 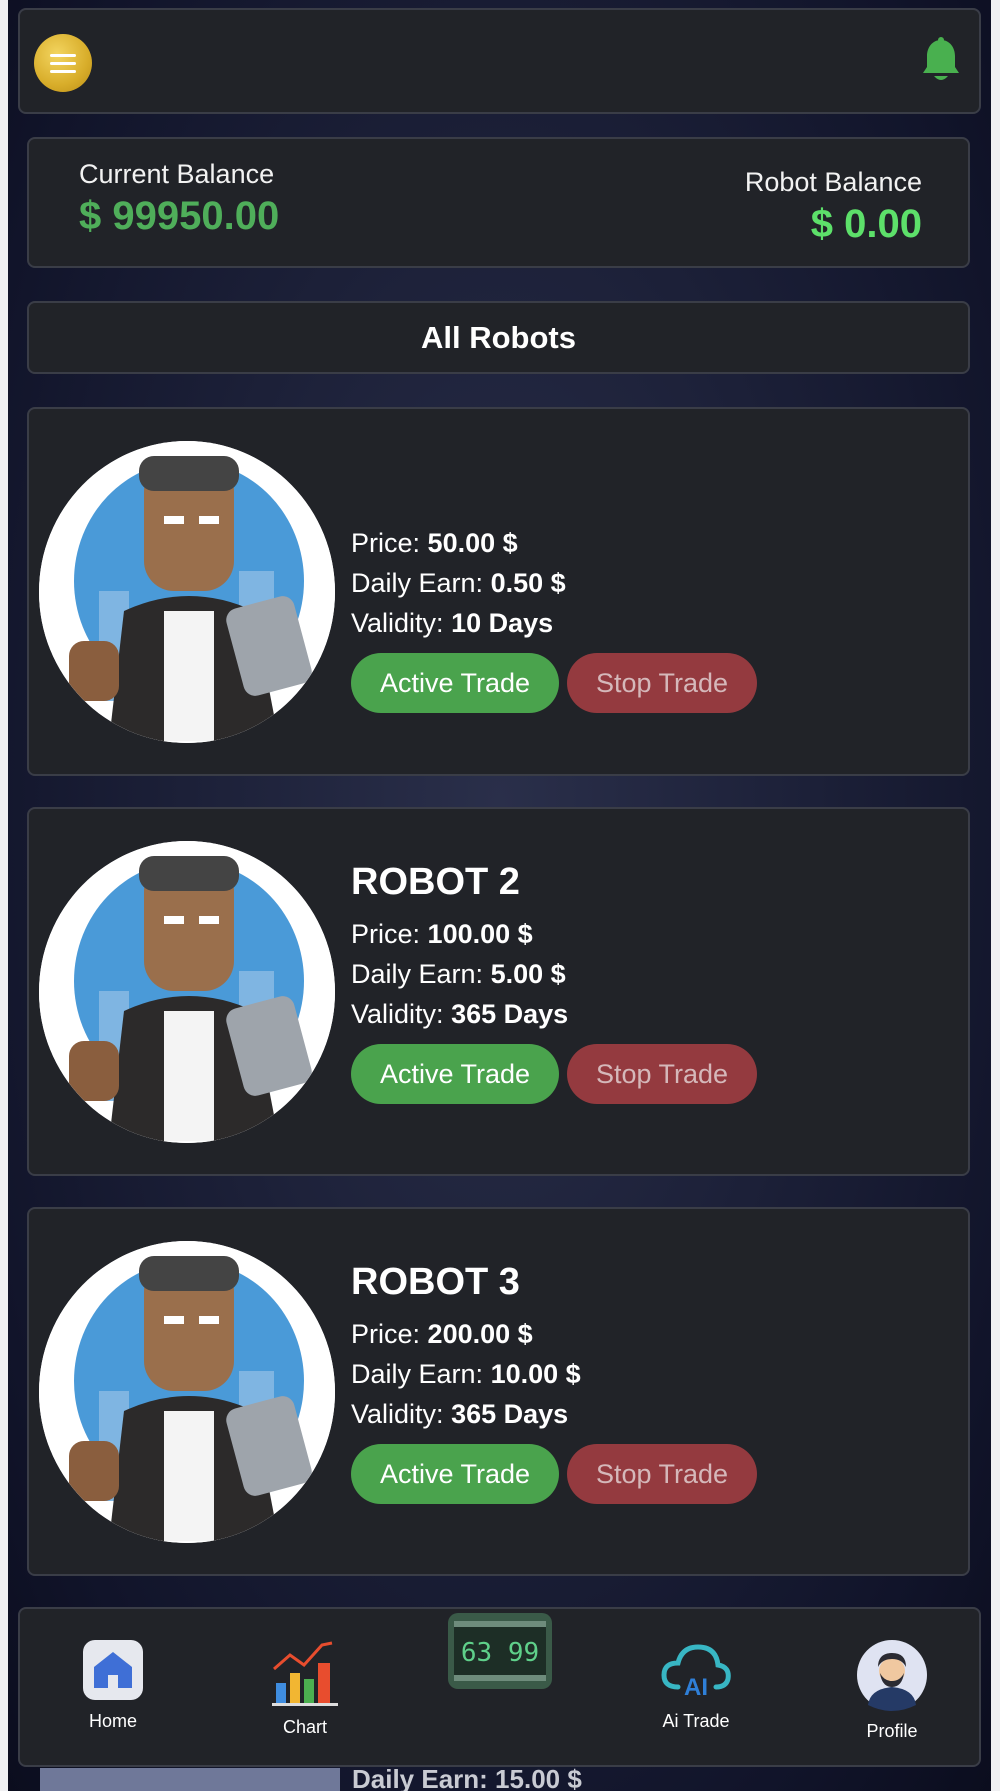 What do you see at coordinates (435, 1282) in the screenshot?
I see `robot-name: ROBOT 3` at bounding box center [435, 1282].